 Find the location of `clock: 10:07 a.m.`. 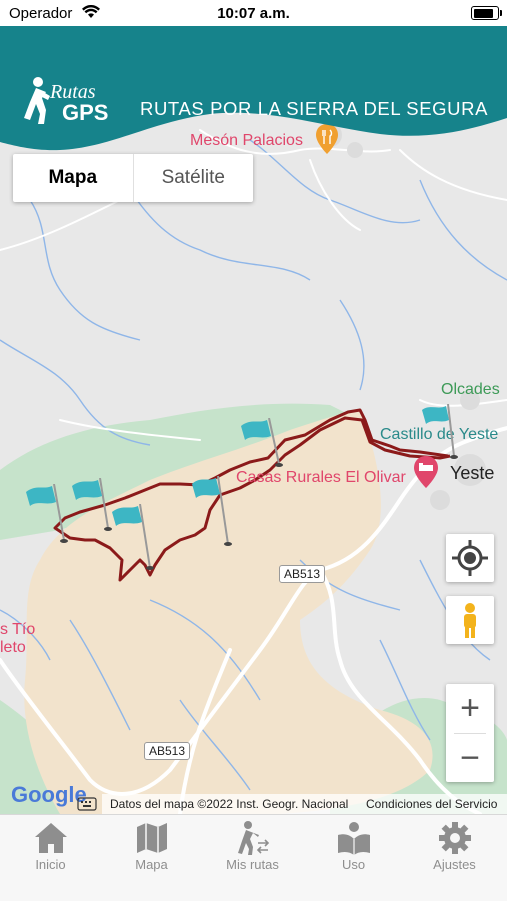

clock: 10:07 a.m. is located at coordinates (253, 13).